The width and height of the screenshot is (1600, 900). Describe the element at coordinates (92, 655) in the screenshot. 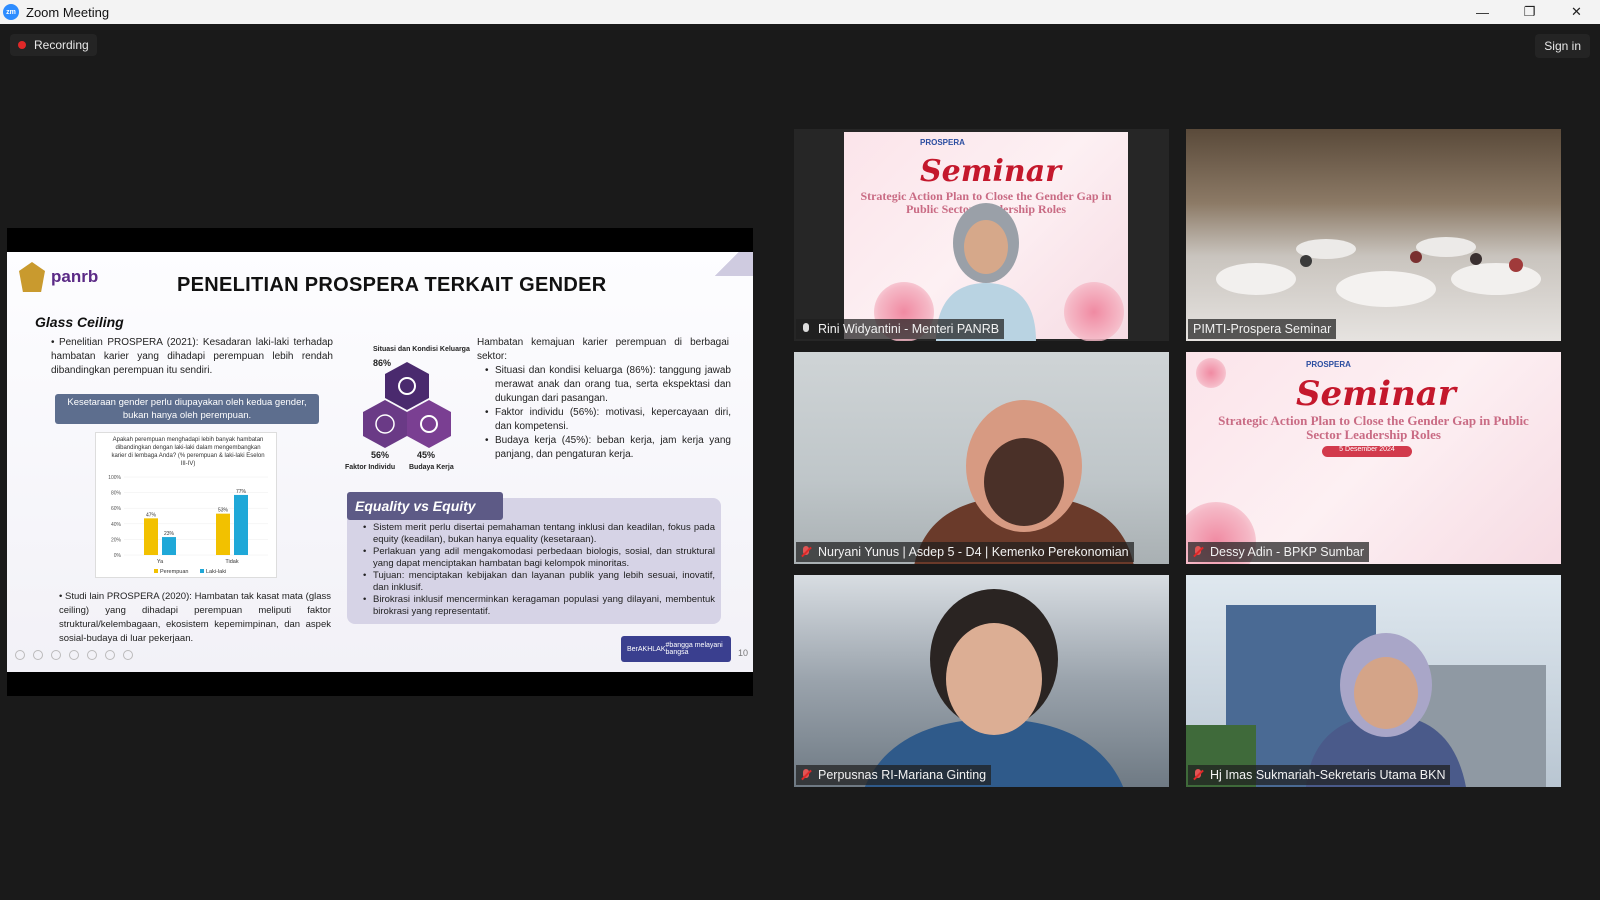

I see `zoom-icon` at that location.